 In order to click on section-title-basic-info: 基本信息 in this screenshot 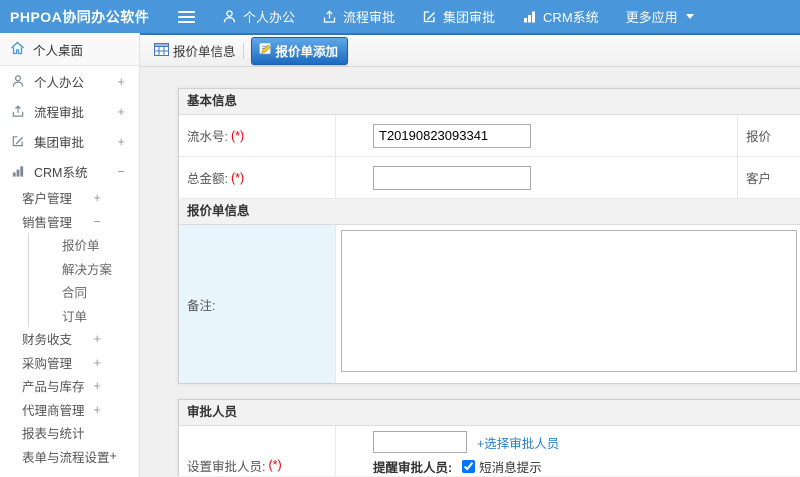, I will do `click(489, 102)`.